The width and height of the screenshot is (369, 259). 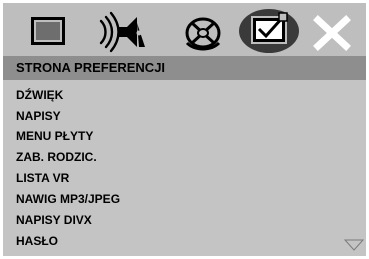 I want to click on menu-item-napisy: NAPISY, so click(x=38, y=116).